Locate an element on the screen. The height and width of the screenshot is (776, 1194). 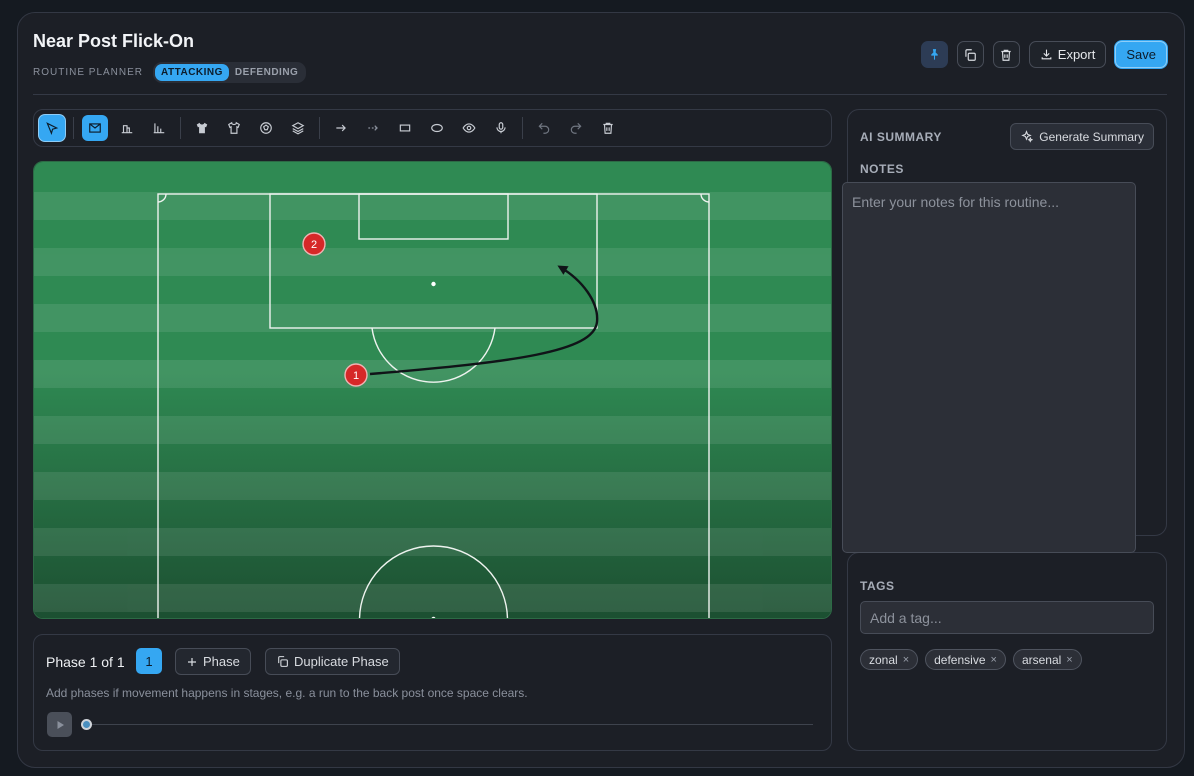
visibility-tool is located at coordinates (469, 128).